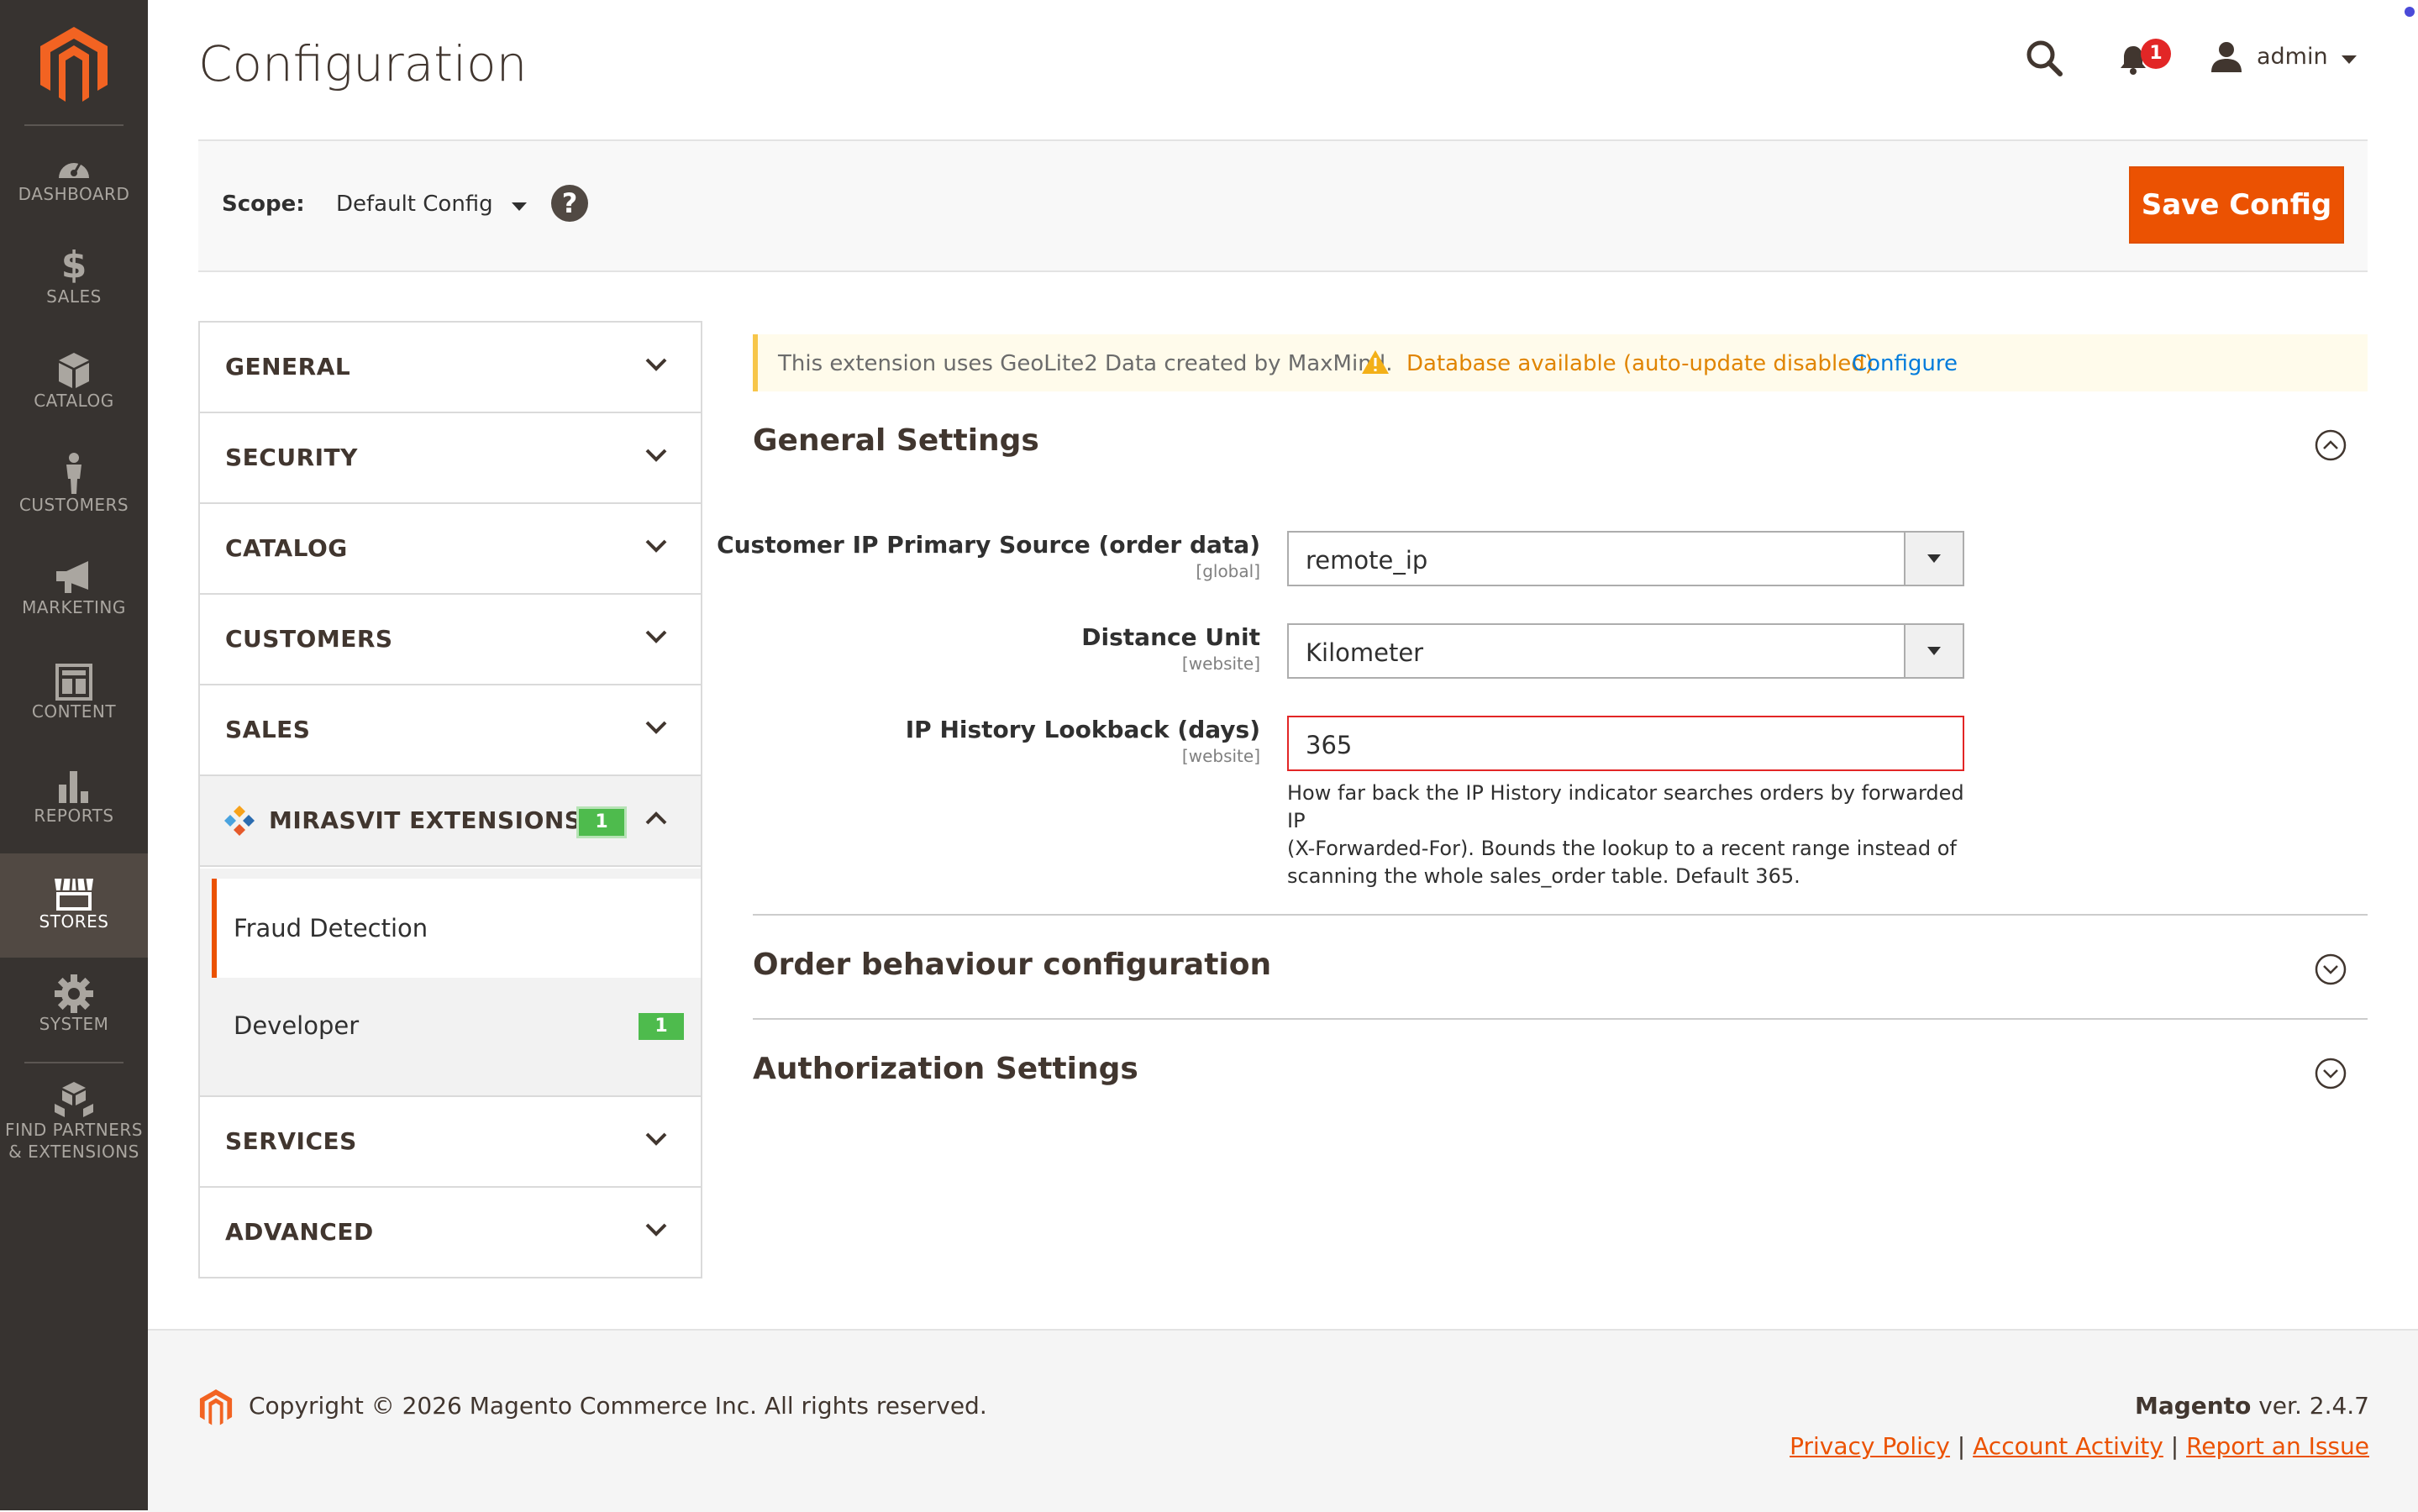 Image resolution: width=2418 pixels, height=1512 pixels. I want to click on person-icon, so click(74, 473).